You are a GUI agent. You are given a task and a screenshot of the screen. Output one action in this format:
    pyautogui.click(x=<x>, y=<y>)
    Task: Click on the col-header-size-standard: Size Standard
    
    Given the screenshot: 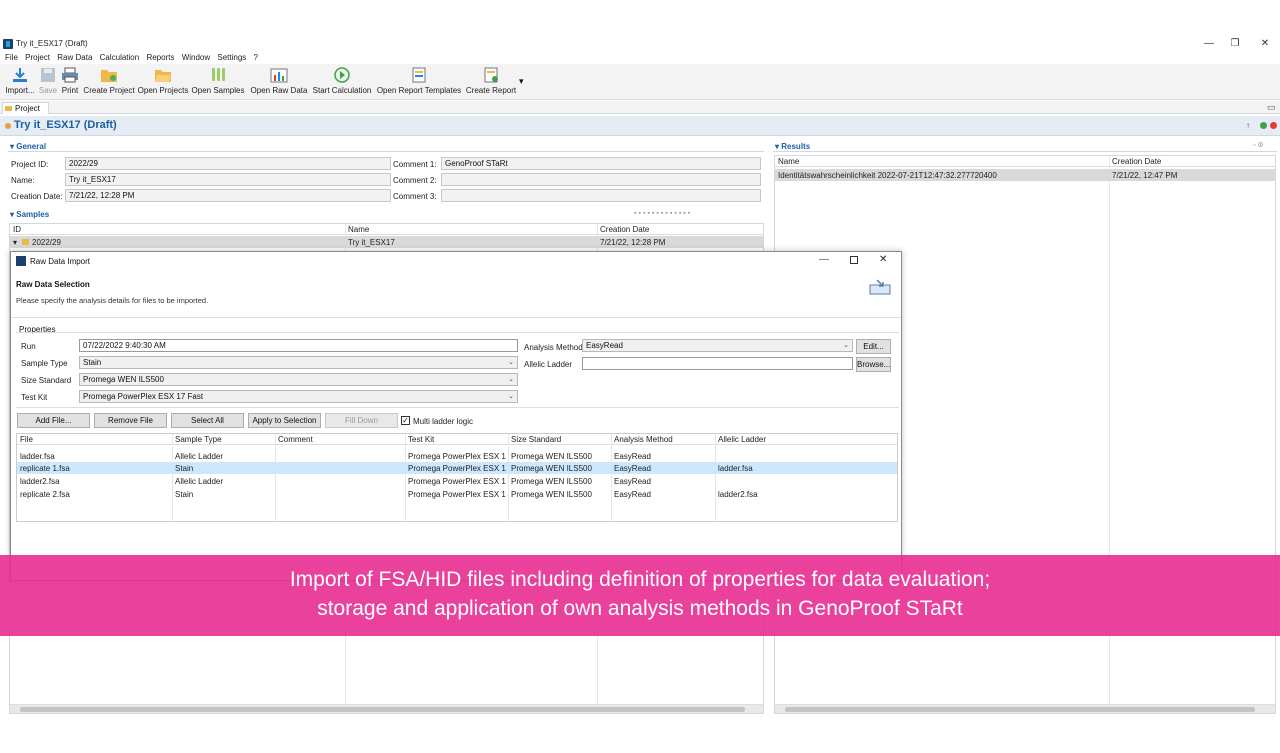 What is the action you would take?
    pyautogui.click(x=536, y=439)
    